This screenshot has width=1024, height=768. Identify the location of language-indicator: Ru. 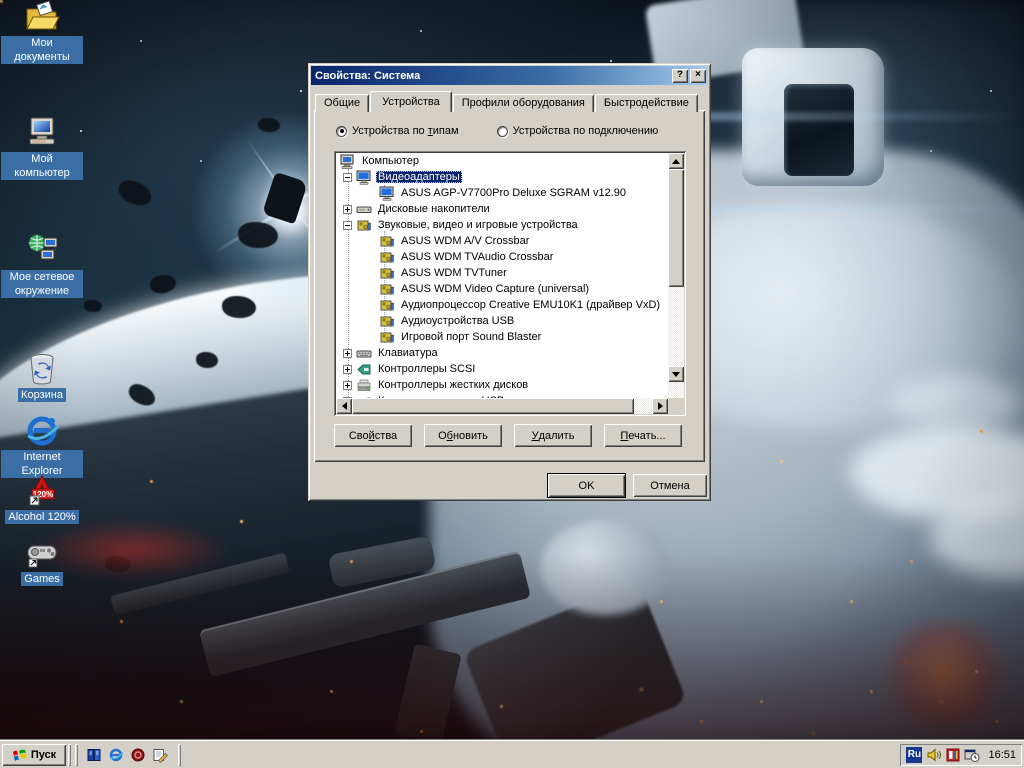
(914, 754).